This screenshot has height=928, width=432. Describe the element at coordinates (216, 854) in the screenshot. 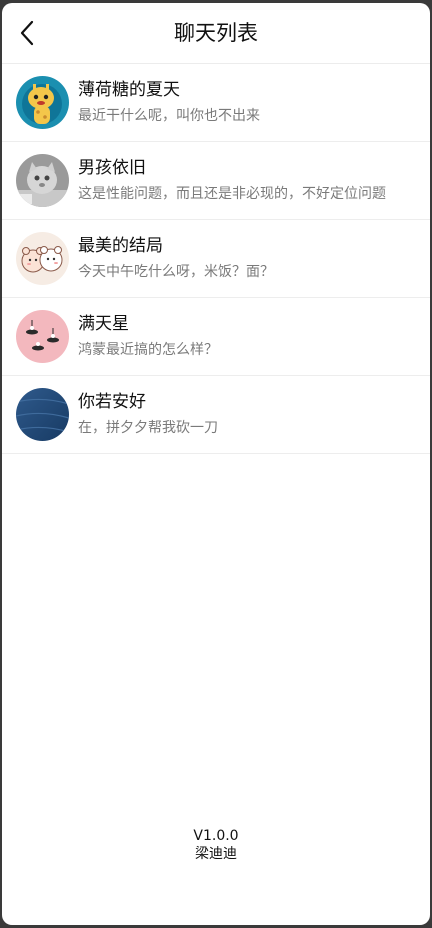

I see `author-label: 梁迪迪` at that location.